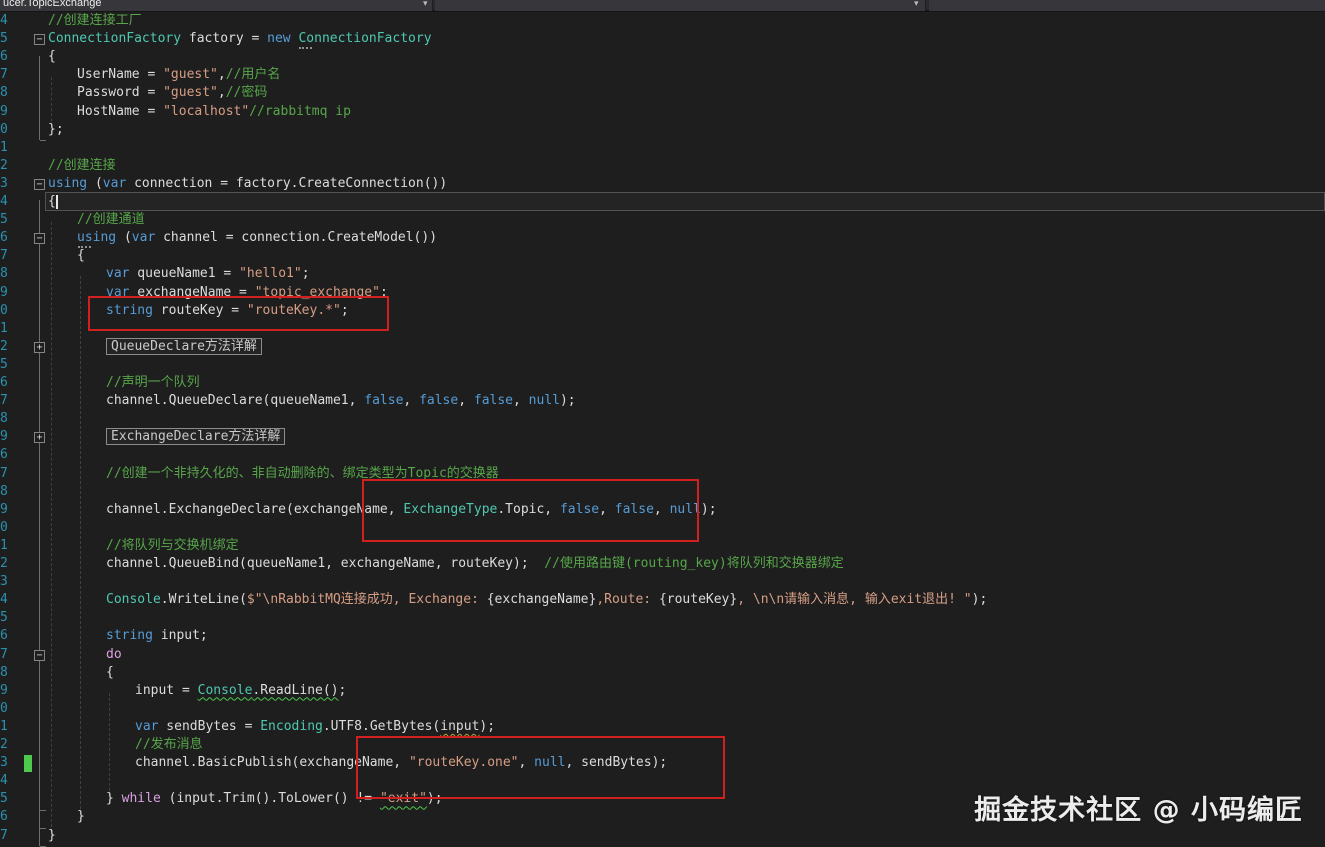 The width and height of the screenshot is (1325, 847). What do you see at coordinates (662, 148) in the screenshot?
I see `code-line: 1` at bounding box center [662, 148].